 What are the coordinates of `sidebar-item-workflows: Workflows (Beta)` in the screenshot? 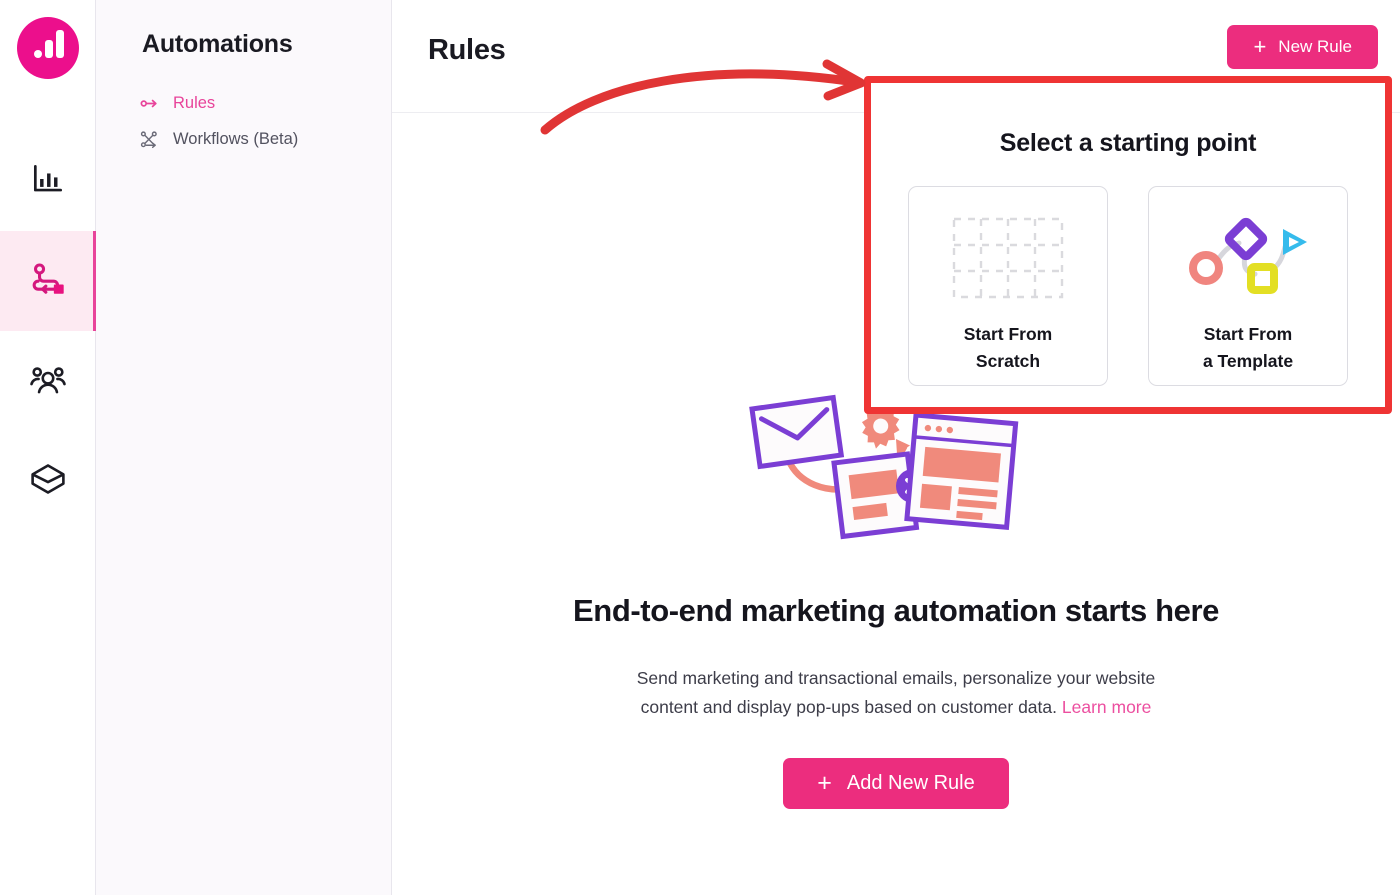 It's located at (243, 139).